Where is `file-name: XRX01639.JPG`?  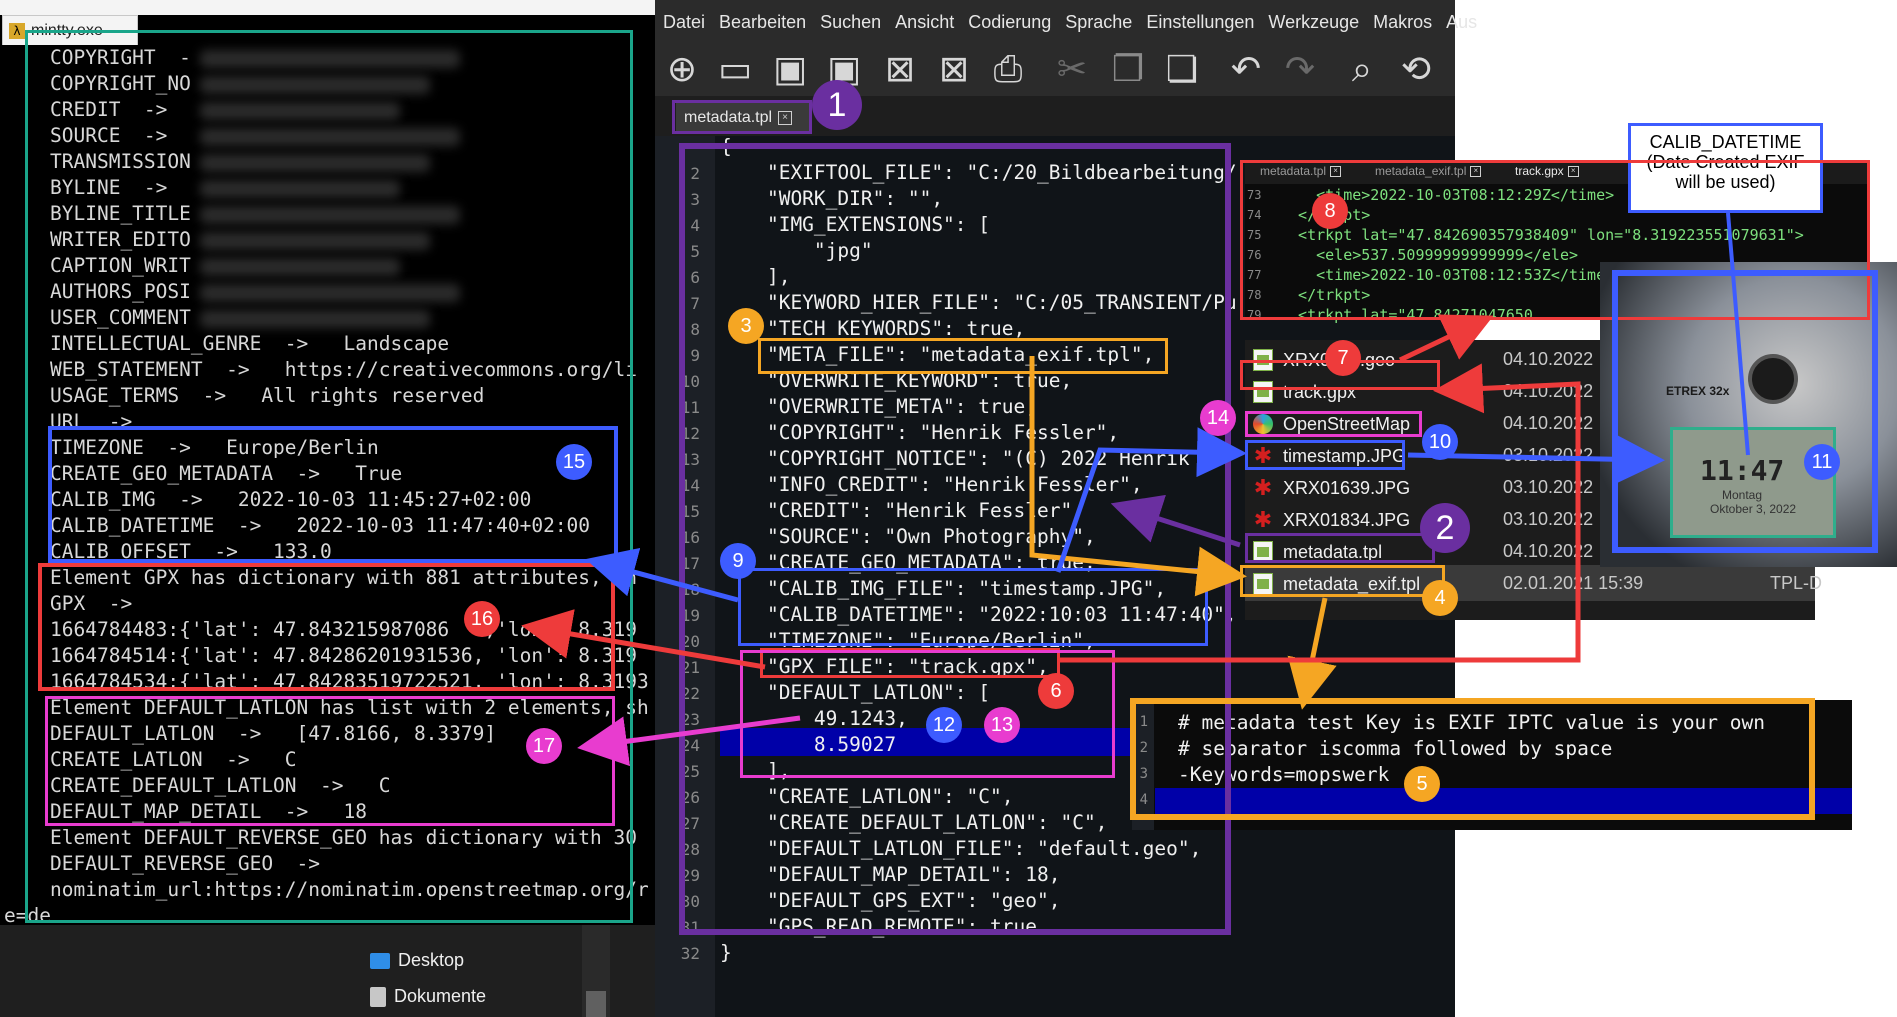
file-name: XRX01639.JPG is located at coordinates (1347, 487).